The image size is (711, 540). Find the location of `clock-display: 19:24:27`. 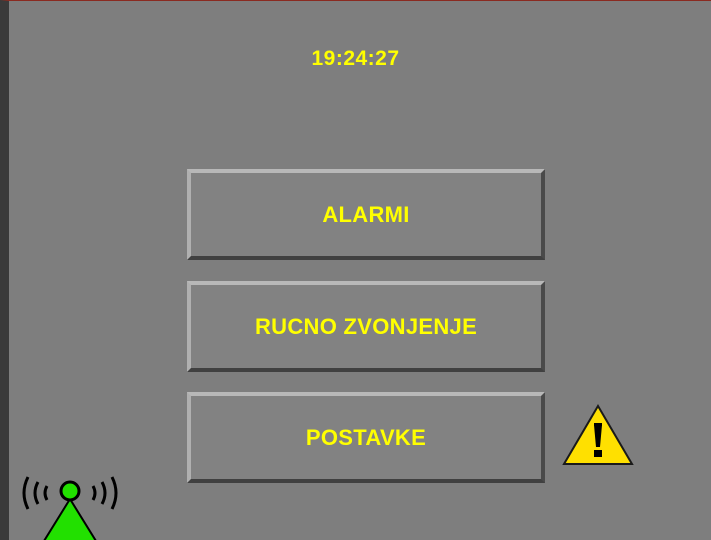

clock-display: 19:24:27 is located at coordinates (355, 58).